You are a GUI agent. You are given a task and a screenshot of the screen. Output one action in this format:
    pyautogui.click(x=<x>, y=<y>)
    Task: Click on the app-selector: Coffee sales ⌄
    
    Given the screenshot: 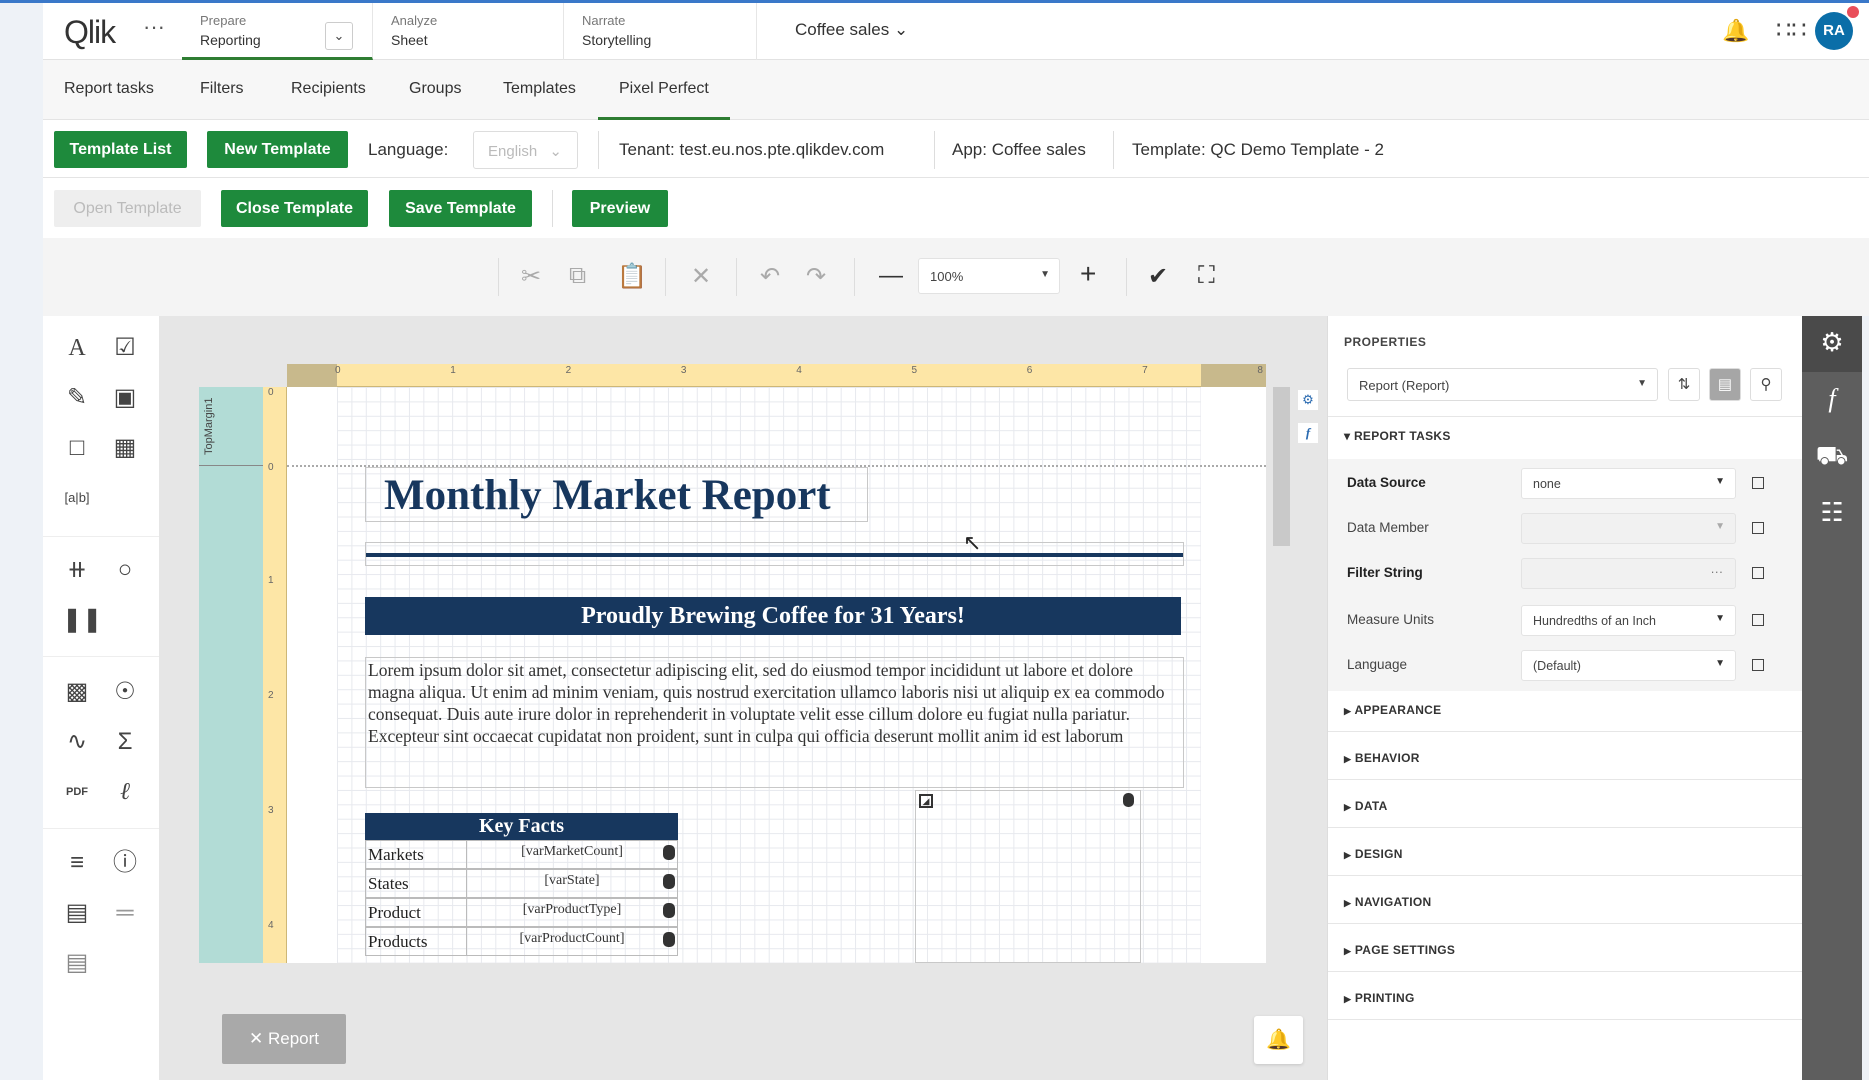 What is the action you would take?
    pyautogui.click(x=851, y=30)
    